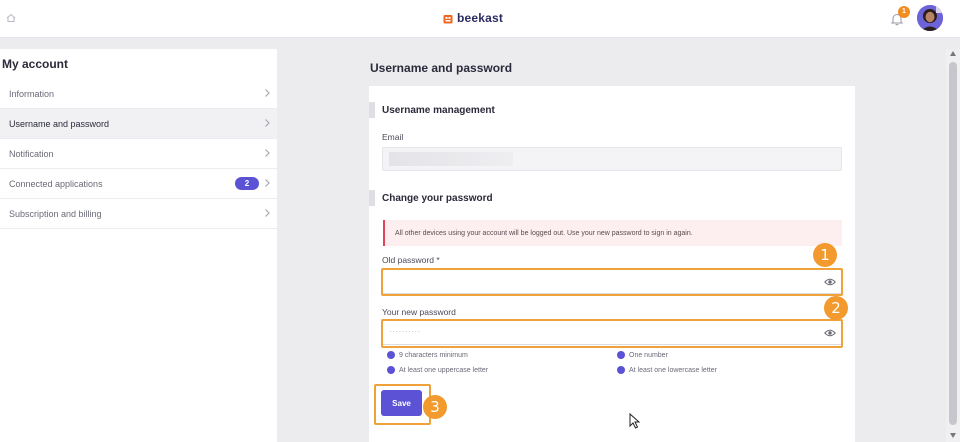 This screenshot has height=442, width=960. Describe the element at coordinates (836, 308) in the screenshot. I see `step-2-marker: 2` at that location.